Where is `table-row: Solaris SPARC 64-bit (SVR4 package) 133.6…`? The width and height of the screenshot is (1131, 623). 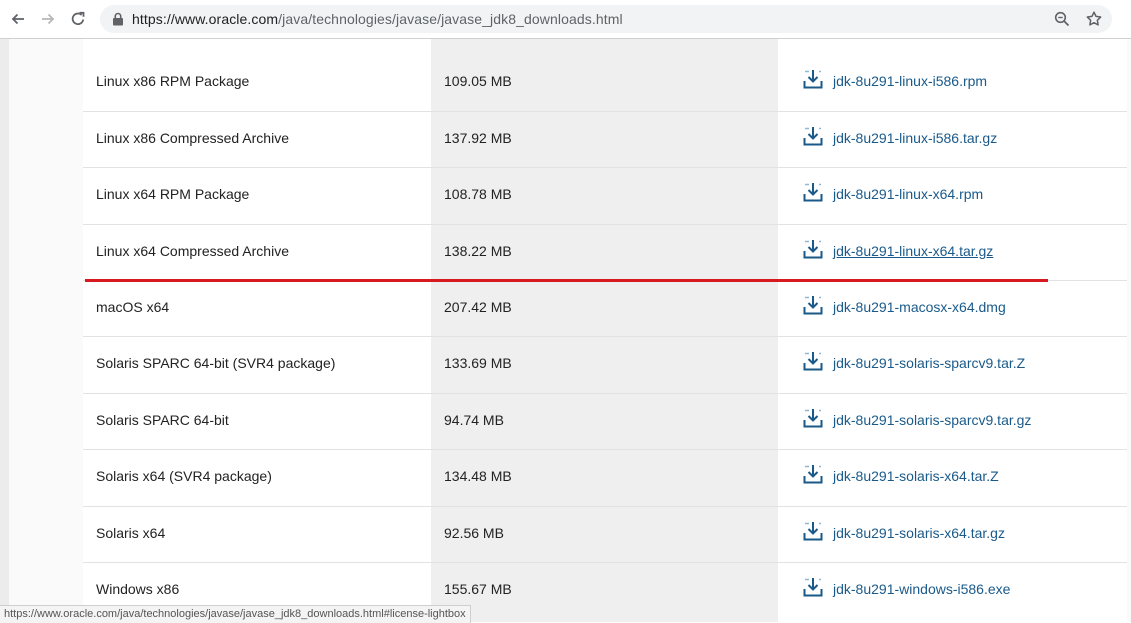
table-row: Solaris SPARC 64-bit (SVR4 package) 133.6… is located at coordinates (605, 364).